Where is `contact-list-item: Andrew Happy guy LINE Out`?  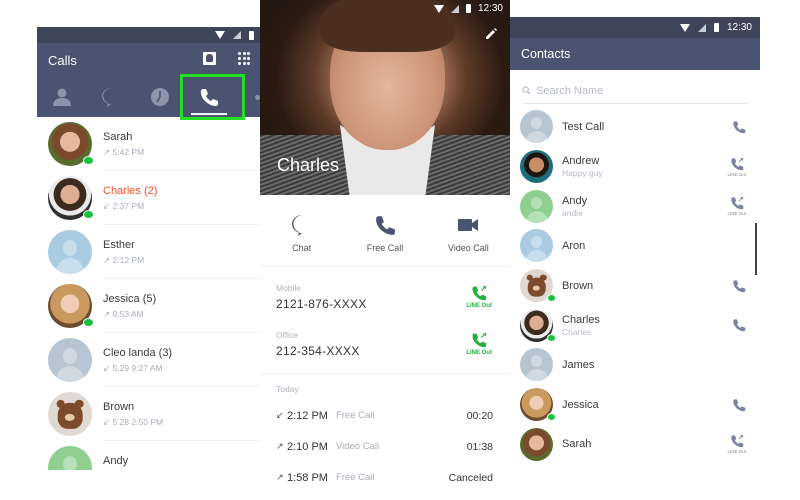 contact-list-item: Andrew Happy guy LINE Out is located at coordinates (635, 167).